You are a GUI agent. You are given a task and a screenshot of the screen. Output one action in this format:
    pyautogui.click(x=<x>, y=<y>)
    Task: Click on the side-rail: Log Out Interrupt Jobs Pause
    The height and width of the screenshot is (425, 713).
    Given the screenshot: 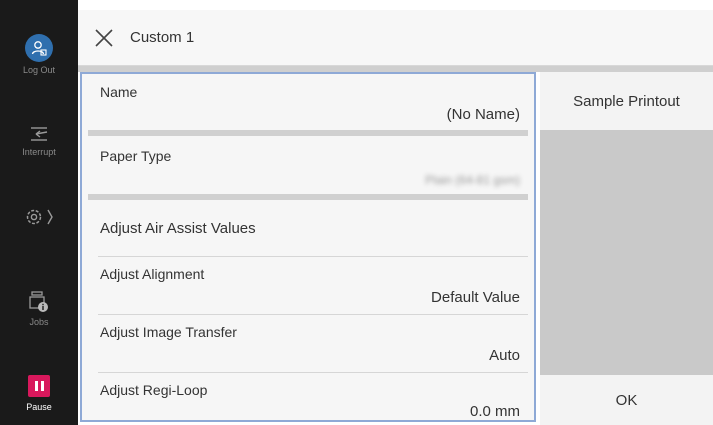 What is the action you would take?
    pyautogui.click(x=39, y=212)
    